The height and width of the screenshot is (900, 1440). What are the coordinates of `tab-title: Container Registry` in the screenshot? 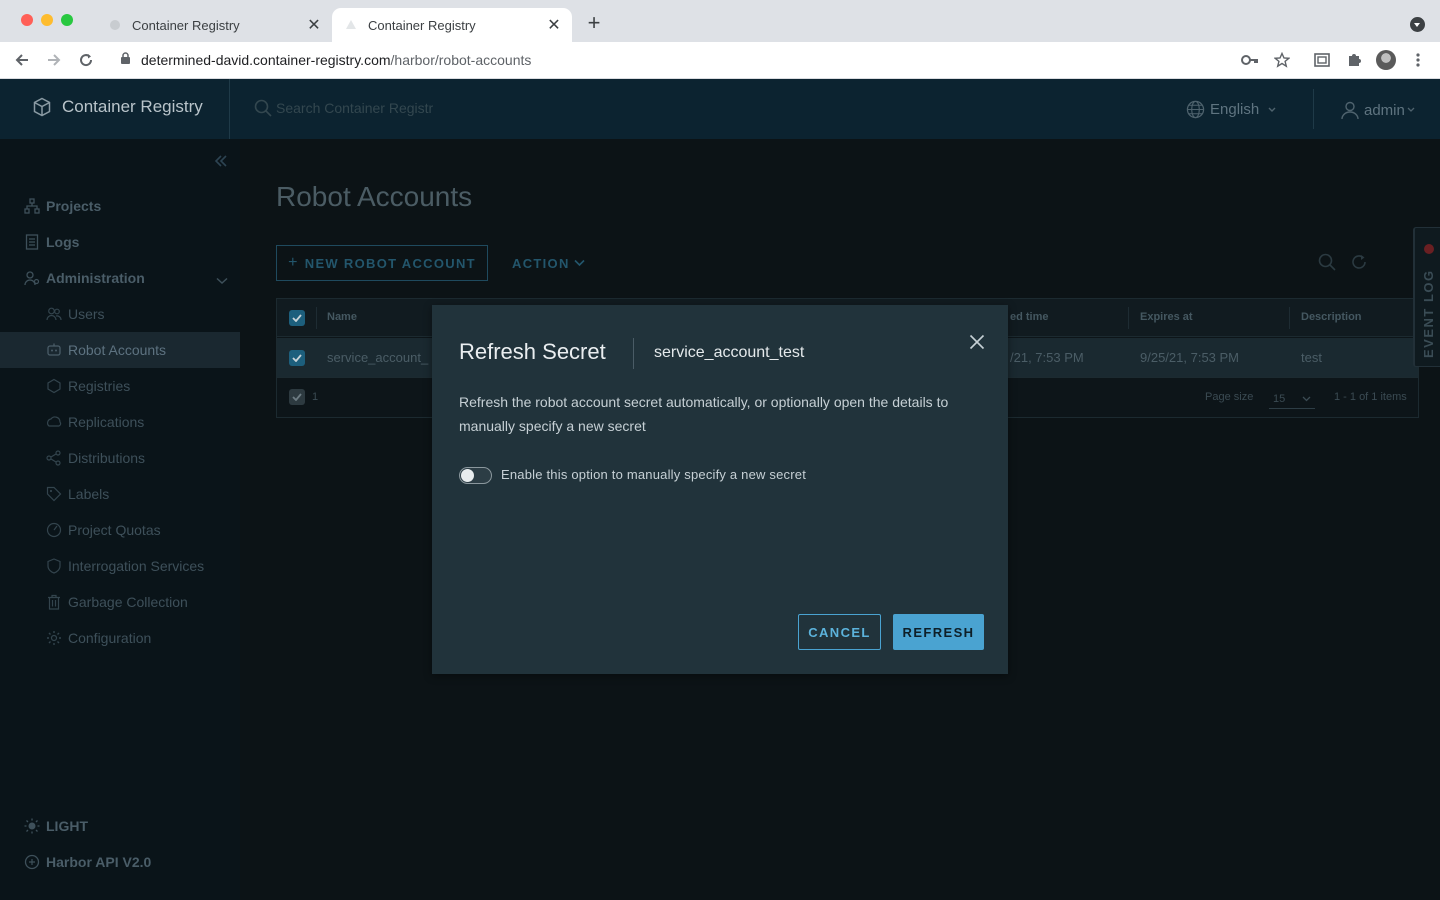 It's located at (186, 25).